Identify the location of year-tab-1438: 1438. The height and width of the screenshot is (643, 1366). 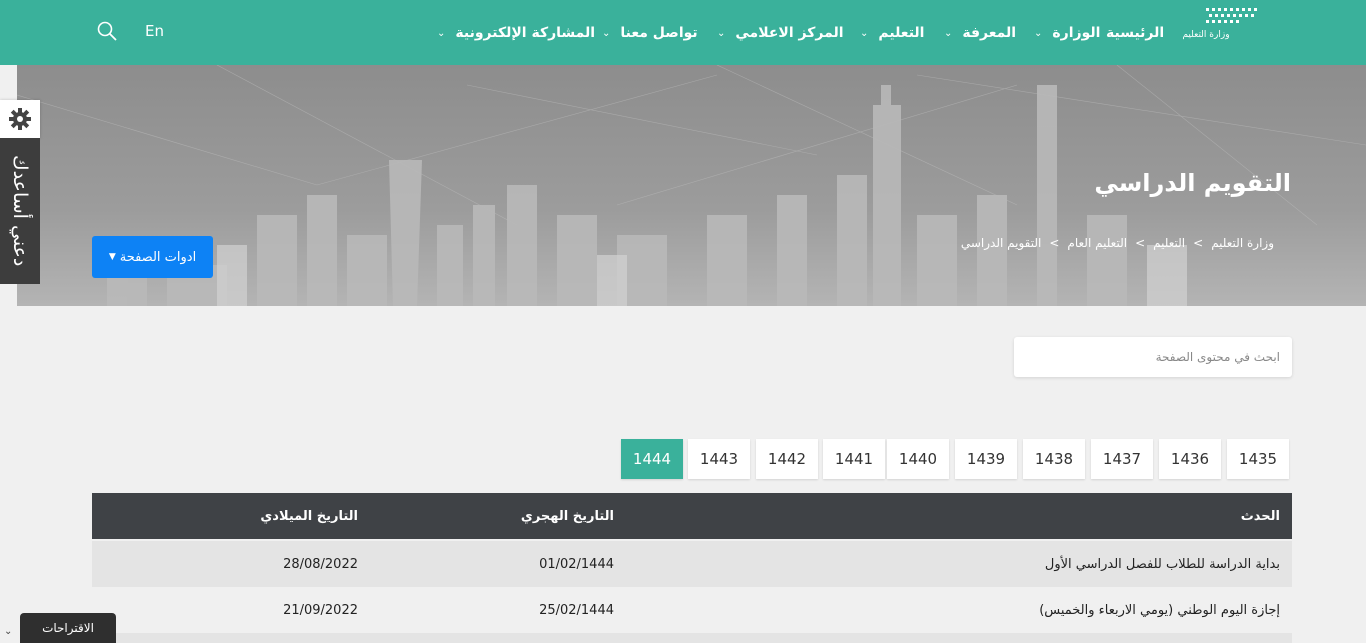
(1054, 459).